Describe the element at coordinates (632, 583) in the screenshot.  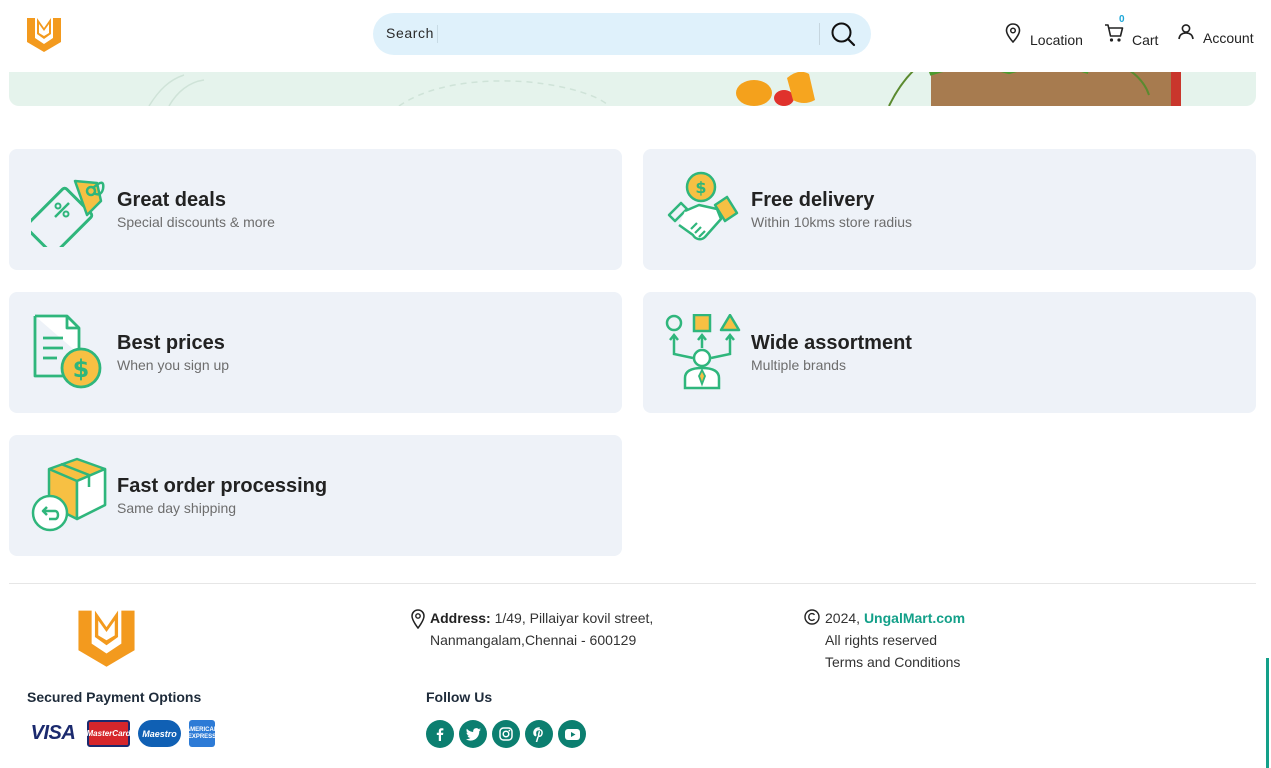
I see `footer-divider` at that location.